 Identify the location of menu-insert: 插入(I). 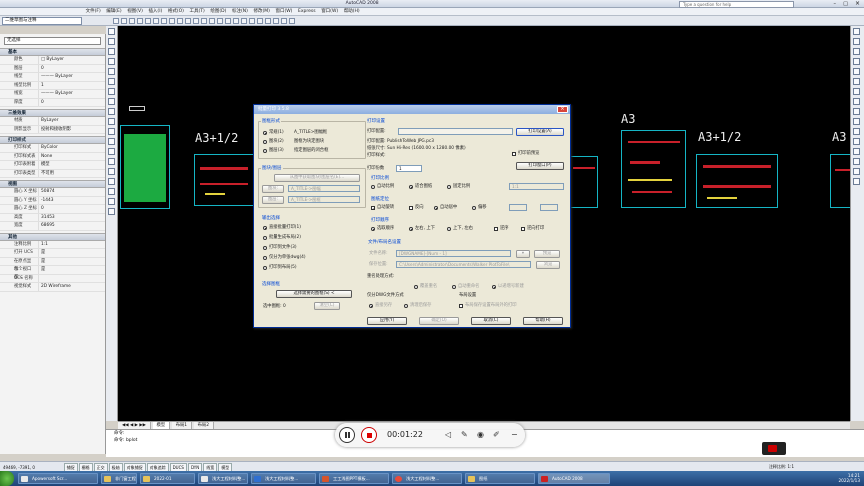
(155, 12).